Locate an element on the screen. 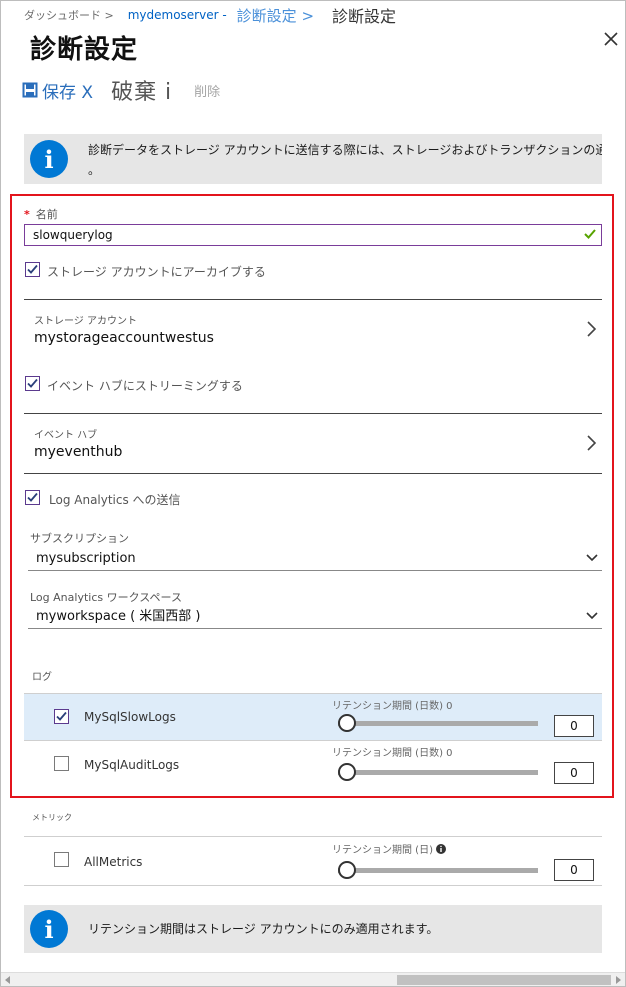 This screenshot has height=987, width=626. workspace-value: myworkspace ( 米国西部 ) is located at coordinates (118, 616).